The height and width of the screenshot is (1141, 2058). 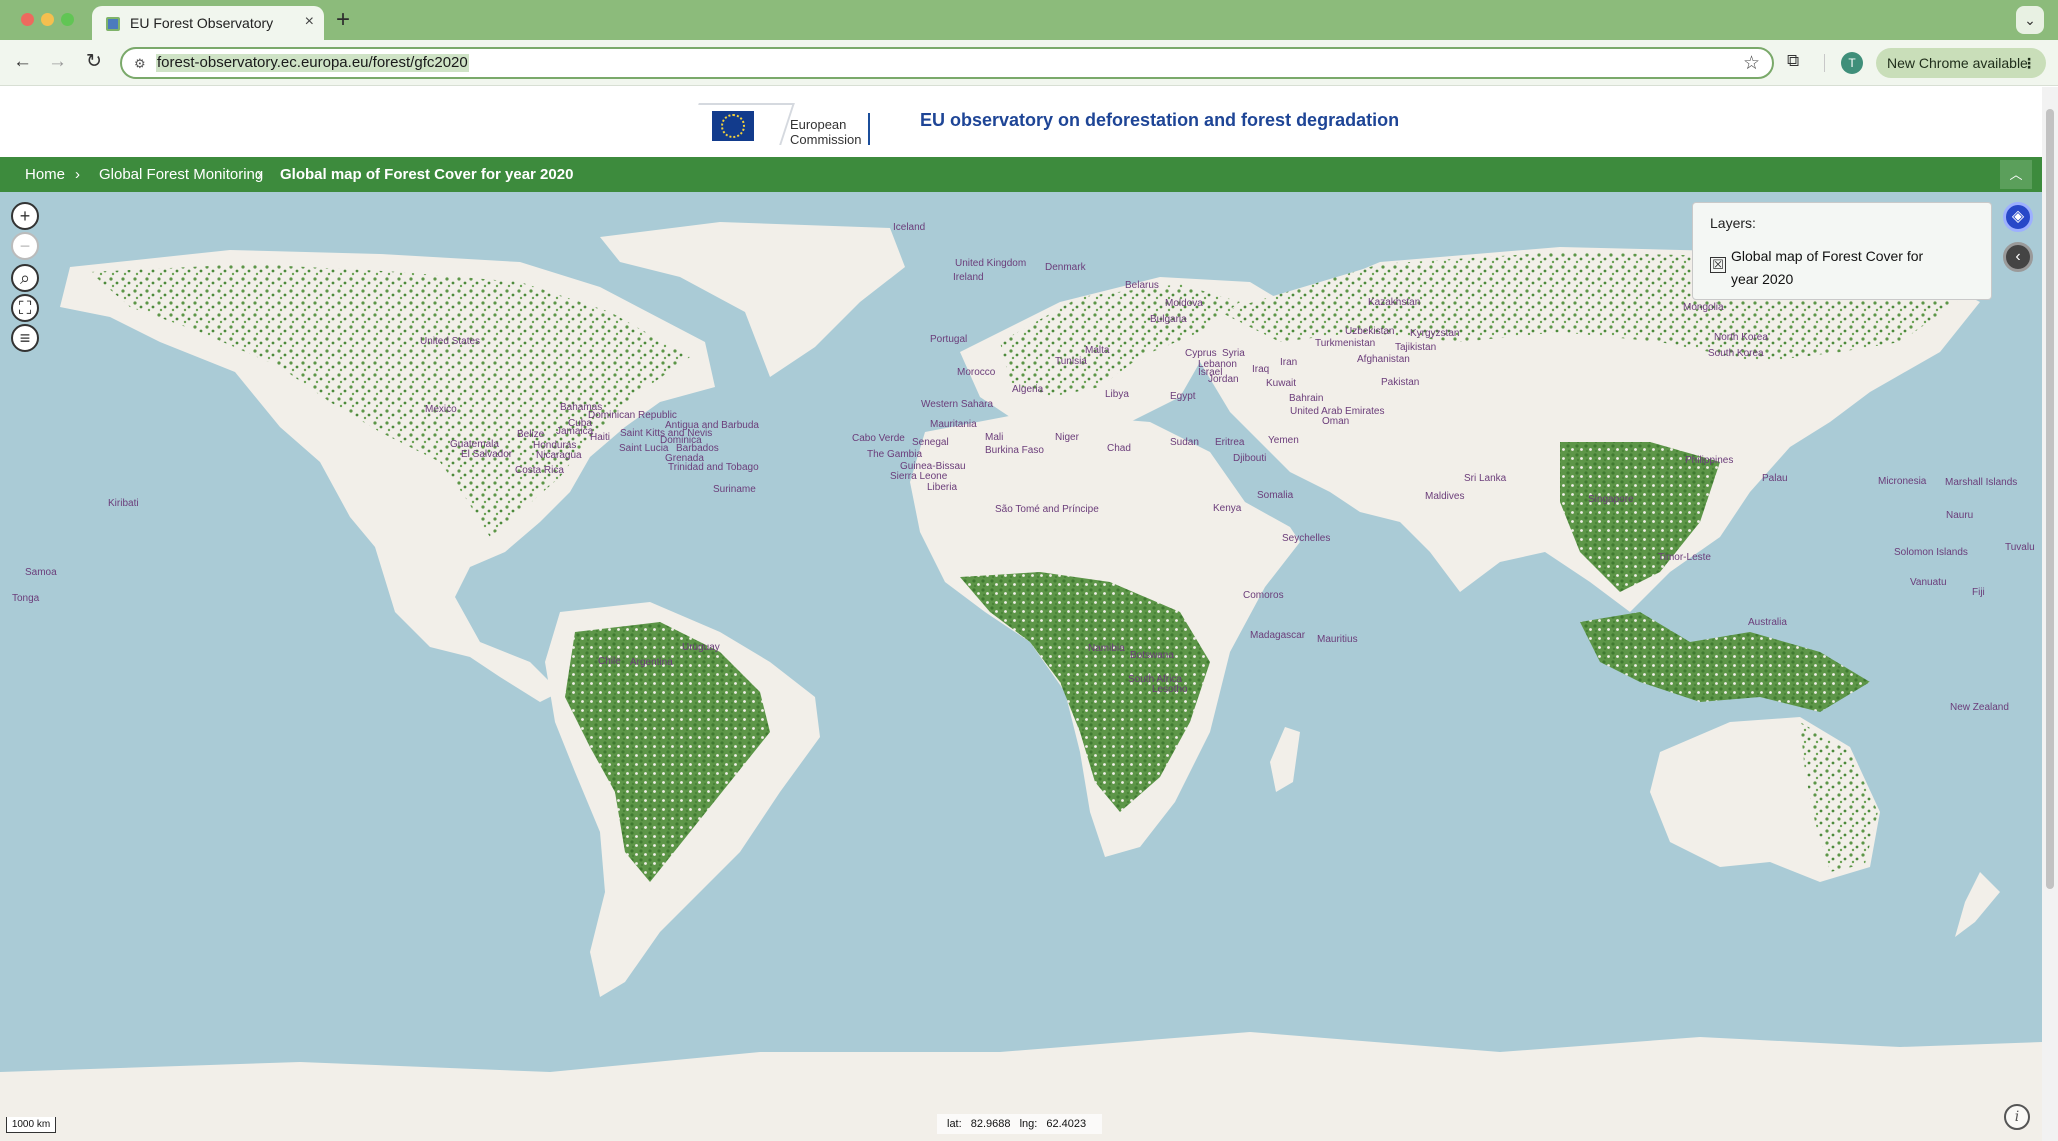 I want to click on map-label: Egypt, so click(x=1183, y=396).